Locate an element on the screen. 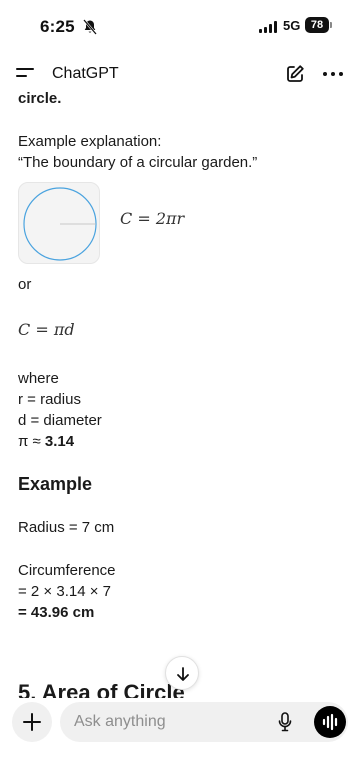 Image resolution: width=362 pixels, height=784 pixels. arrow-down-icon is located at coordinates (183, 674).